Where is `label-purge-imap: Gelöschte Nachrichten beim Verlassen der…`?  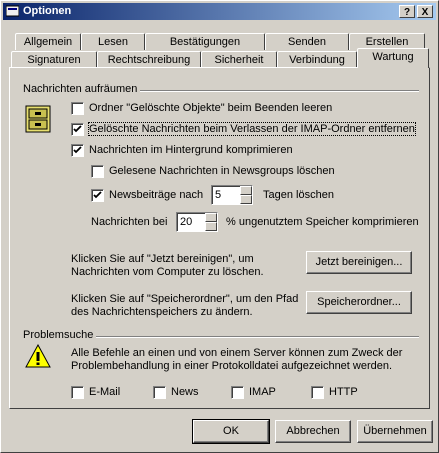
label-purge-imap: Gelöschte Nachrichten beim Verlassen der… is located at coordinates (252, 129).